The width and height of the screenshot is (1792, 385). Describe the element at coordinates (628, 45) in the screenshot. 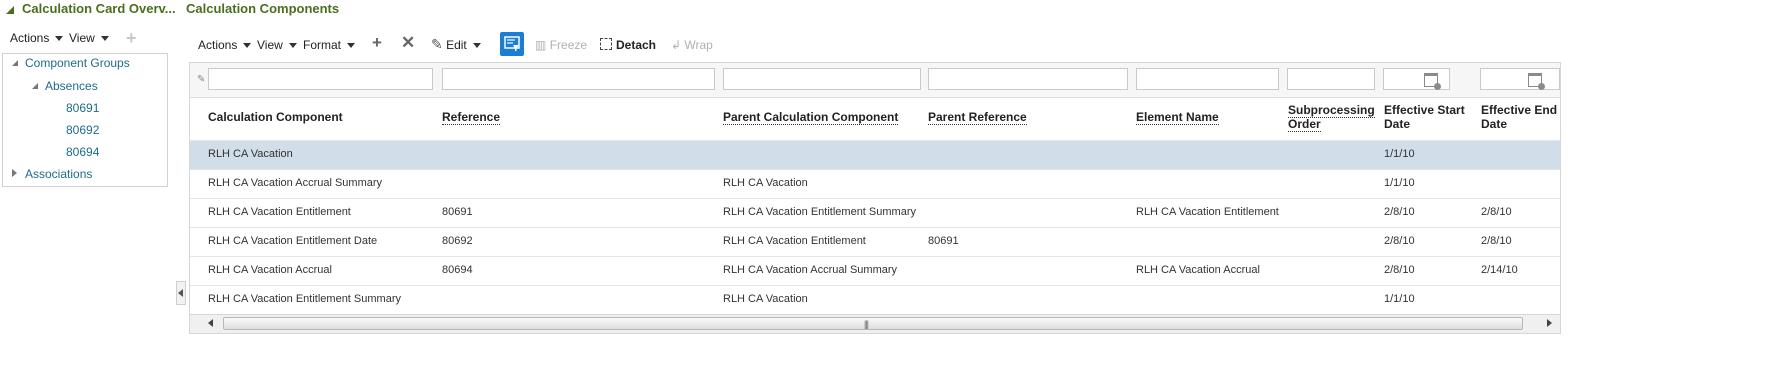

I see `detach-button: Detach` at that location.